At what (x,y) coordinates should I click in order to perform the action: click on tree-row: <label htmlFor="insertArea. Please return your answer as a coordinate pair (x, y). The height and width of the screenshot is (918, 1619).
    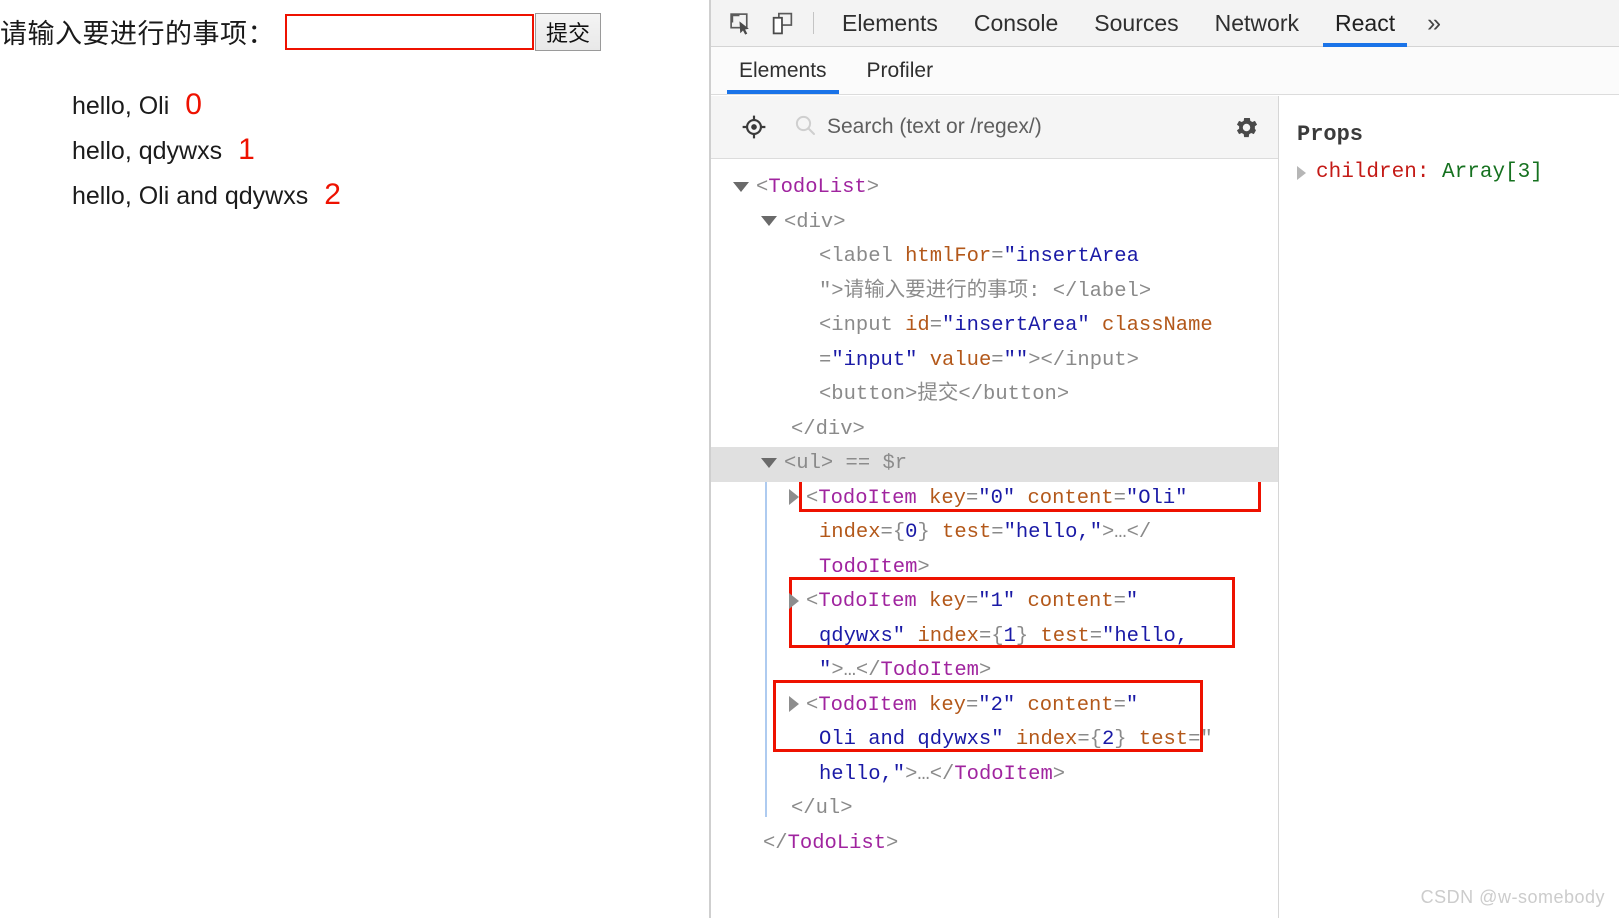
    Looking at the image, I should click on (994, 257).